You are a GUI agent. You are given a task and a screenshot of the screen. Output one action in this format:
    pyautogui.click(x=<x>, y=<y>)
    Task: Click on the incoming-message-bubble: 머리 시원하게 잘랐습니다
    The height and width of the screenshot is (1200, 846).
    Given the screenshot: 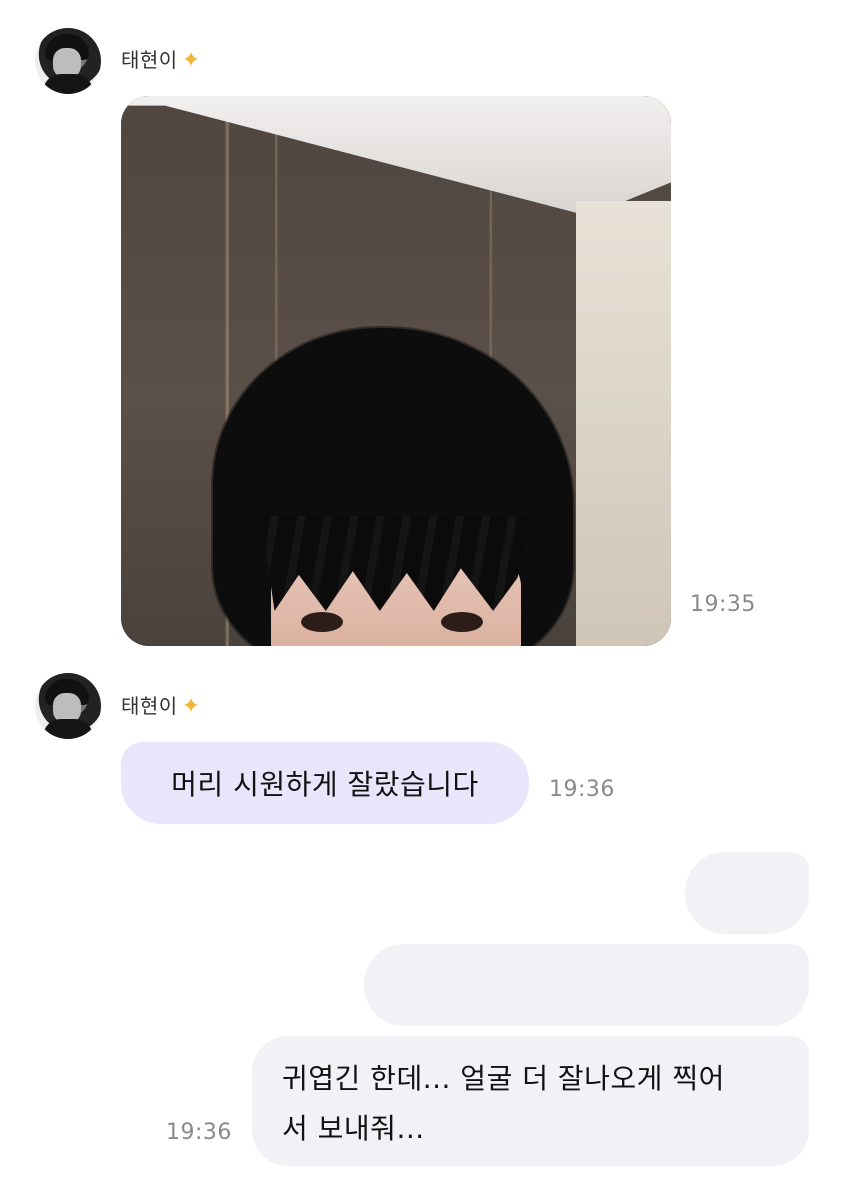 What is the action you would take?
    pyautogui.click(x=325, y=783)
    